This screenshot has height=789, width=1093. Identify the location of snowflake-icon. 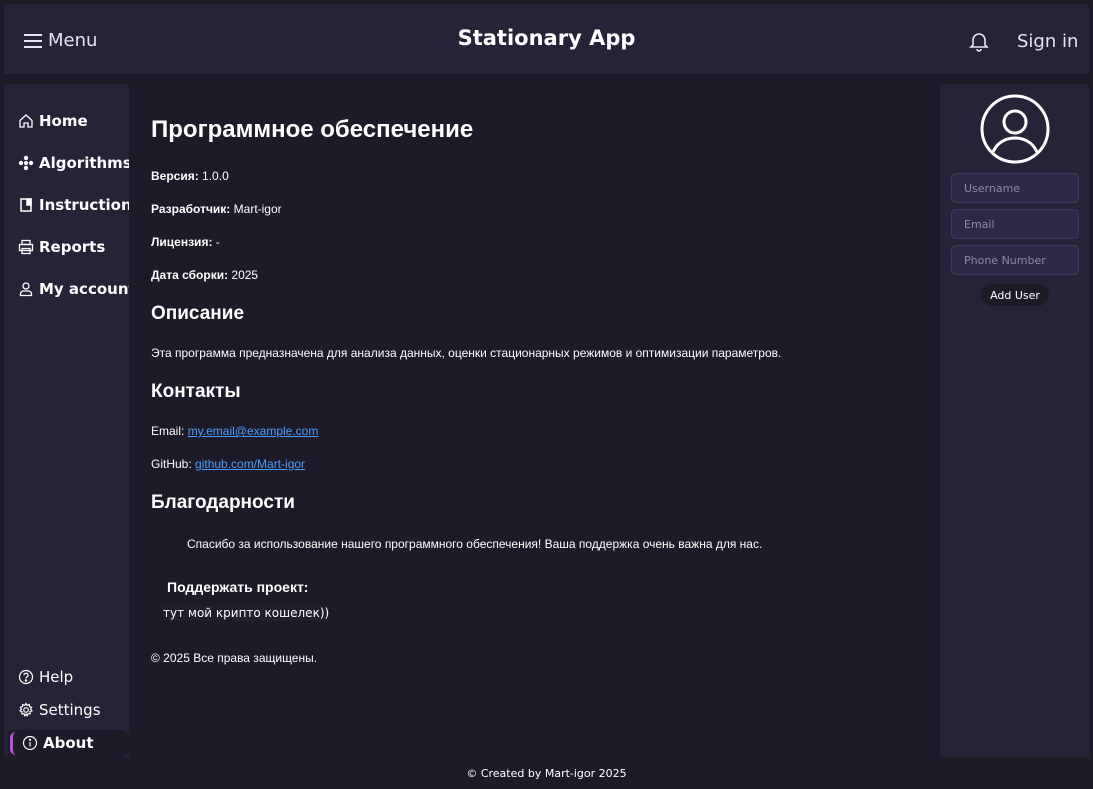
(26, 163).